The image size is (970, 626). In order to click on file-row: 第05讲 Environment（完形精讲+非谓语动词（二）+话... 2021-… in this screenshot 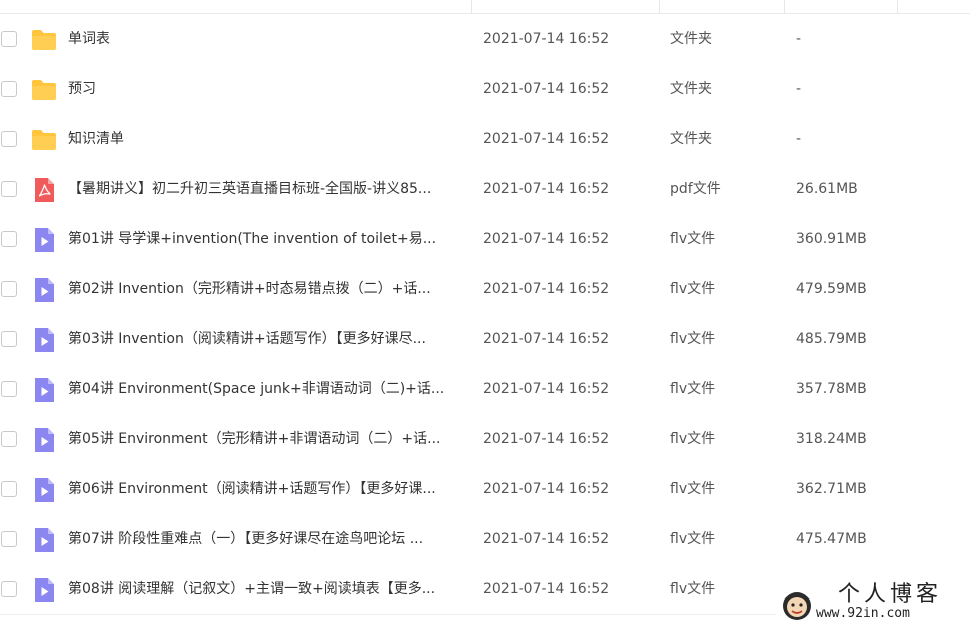, I will do `click(485, 439)`.